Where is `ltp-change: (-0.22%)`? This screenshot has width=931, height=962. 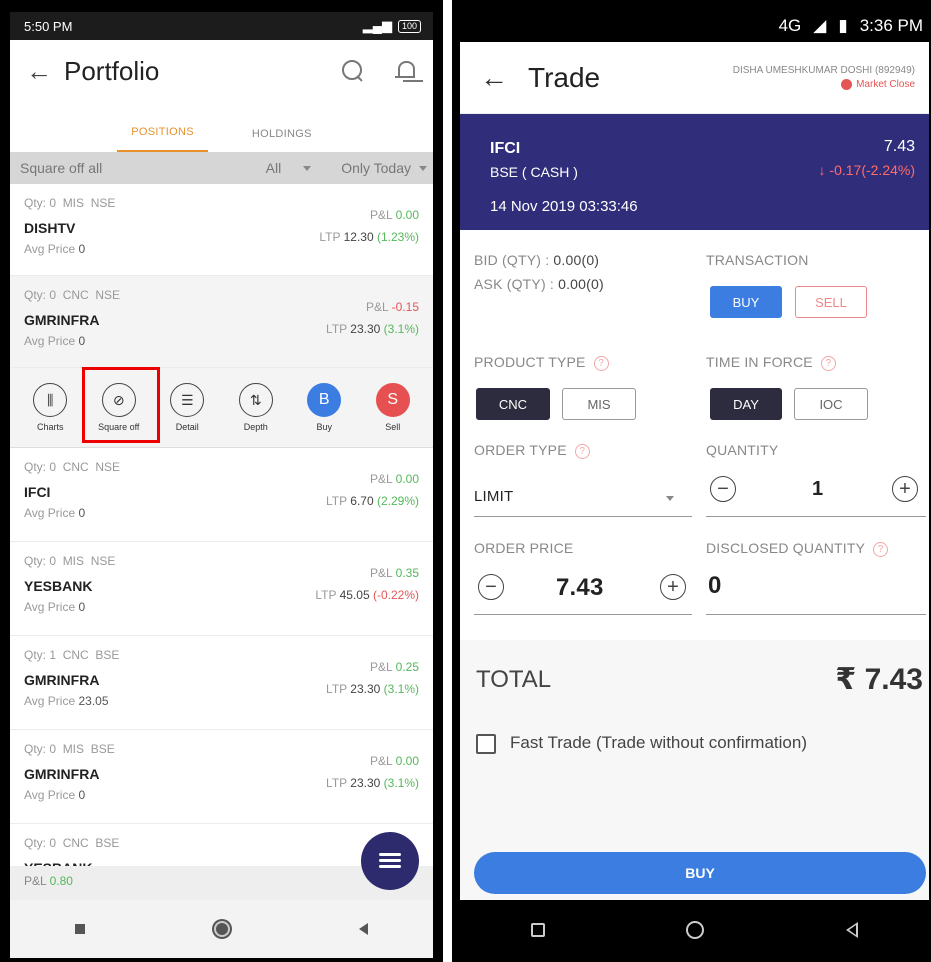 ltp-change: (-0.22%) is located at coordinates (395, 595).